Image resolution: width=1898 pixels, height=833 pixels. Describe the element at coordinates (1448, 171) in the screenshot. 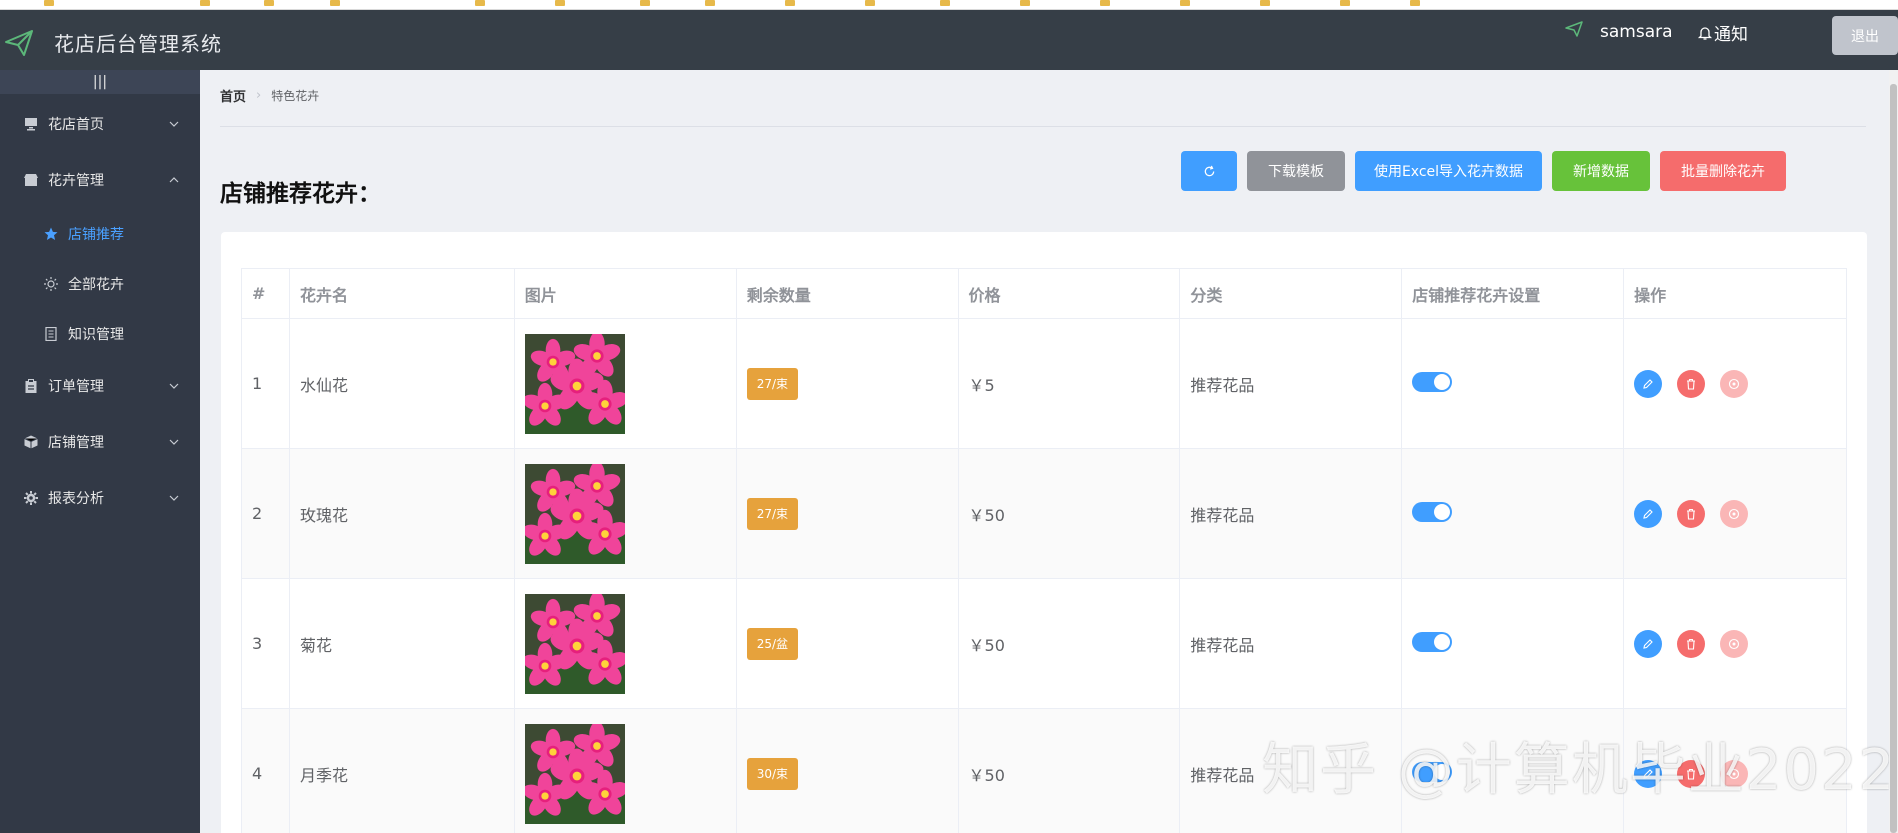

I see `excel-import-button: 使用Excel导入花卉数据` at that location.